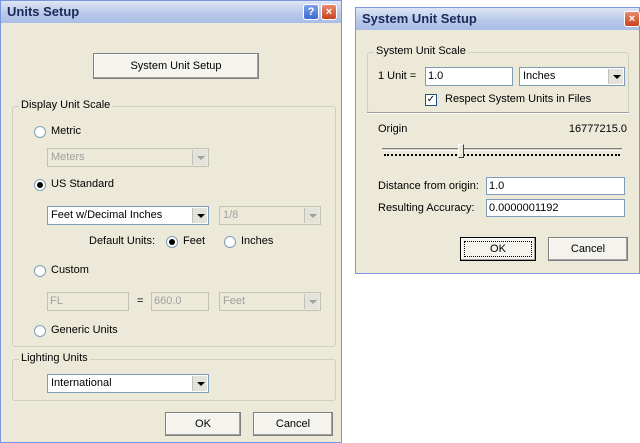 The image size is (640, 443). Describe the element at coordinates (40, 132) in the screenshot. I see `metric-radio` at that location.